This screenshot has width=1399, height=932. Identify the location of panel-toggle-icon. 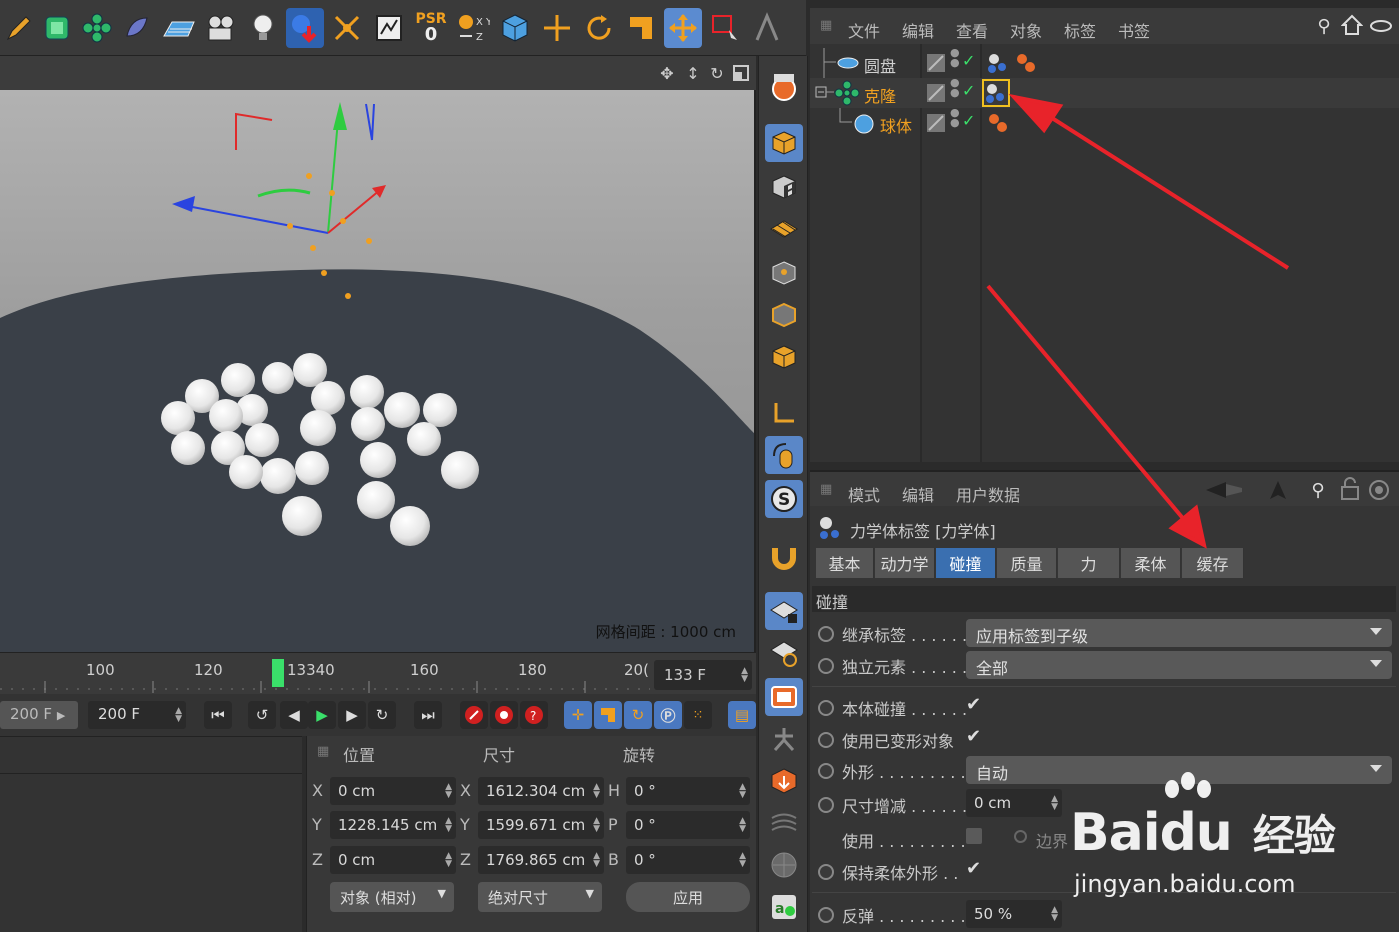
(1381, 26).